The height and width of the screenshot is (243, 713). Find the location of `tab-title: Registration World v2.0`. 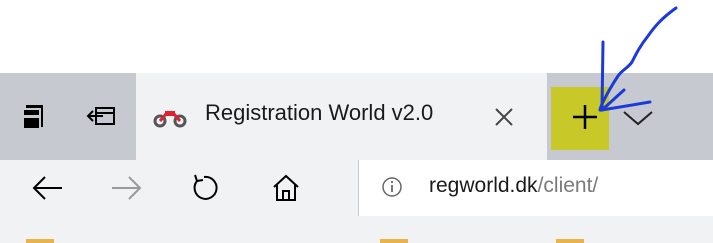

tab-title: Registration World v2.0 is located at coordinates (319, 112).